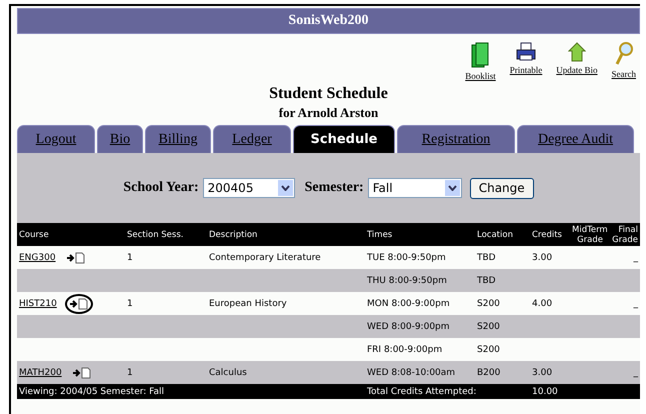 This screenshot has width=646, height=414. What do you see at coordinates (191, 391) in the screenshot?
I see `footer-text: Viewing: 2004/05 Semester: Fall` at bounding box center [191, 391].